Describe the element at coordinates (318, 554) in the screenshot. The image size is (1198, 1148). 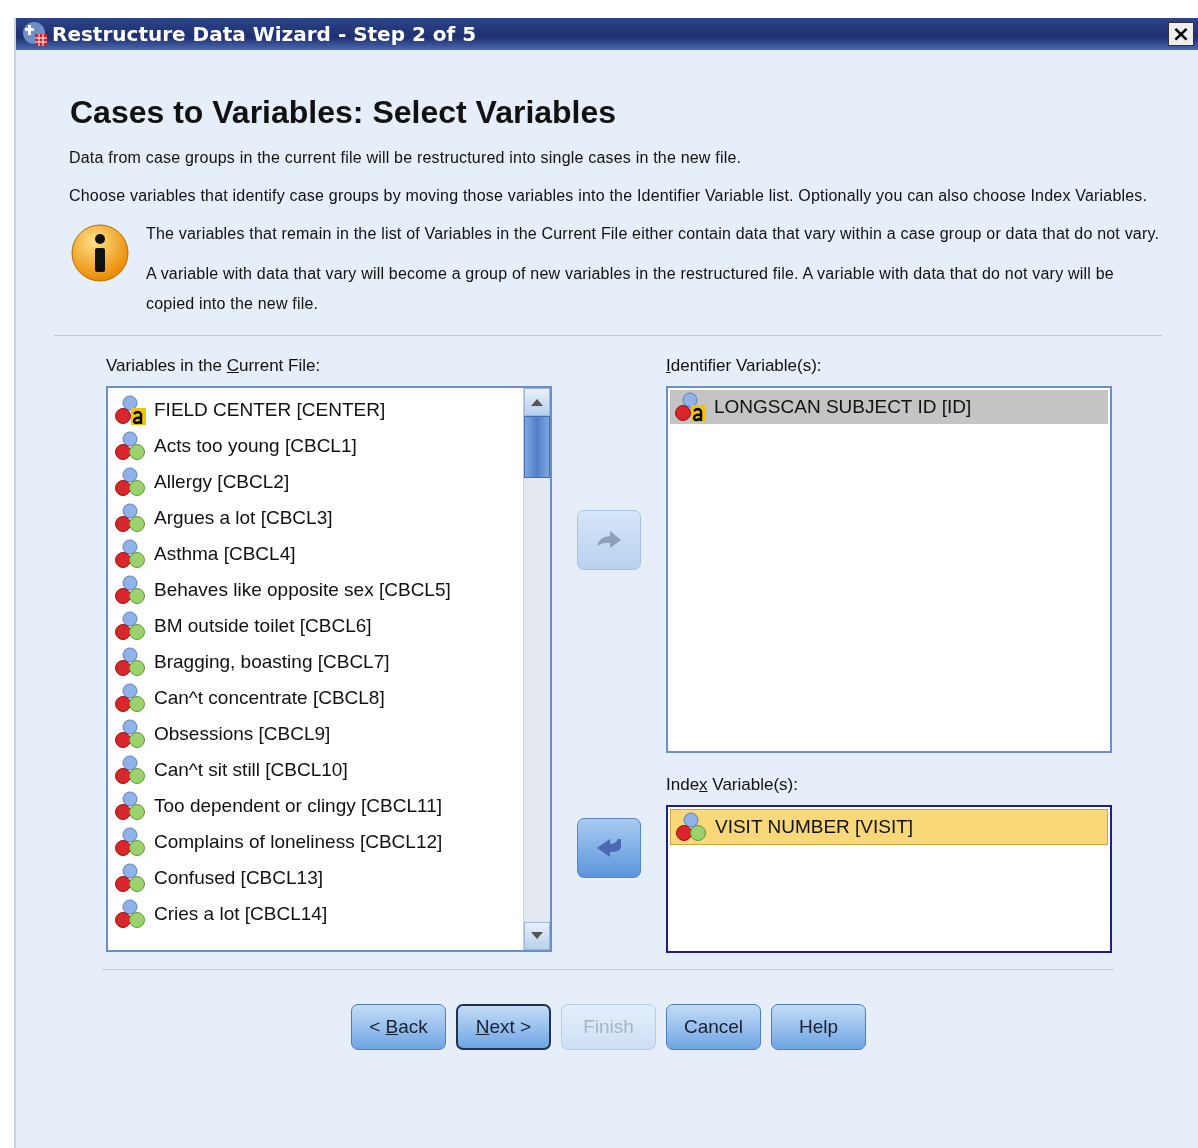
I see `list-item: Asthma [CBCL4]` at that location.